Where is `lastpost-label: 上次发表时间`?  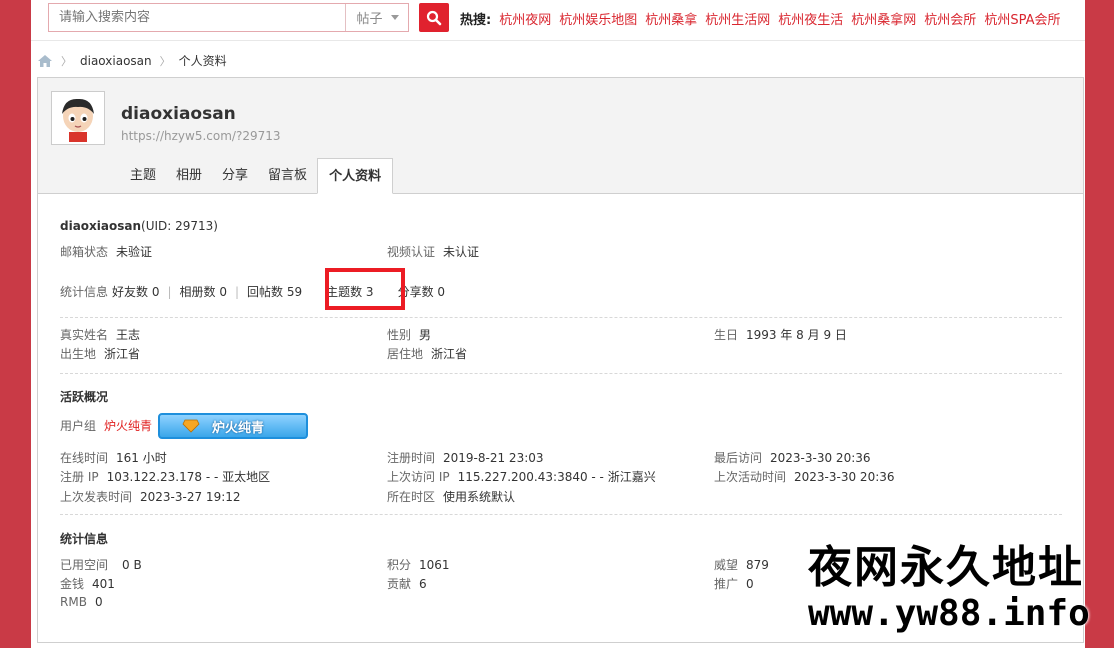
lastpost-label: 上次发表时间 is located at coordinates (96, 497).